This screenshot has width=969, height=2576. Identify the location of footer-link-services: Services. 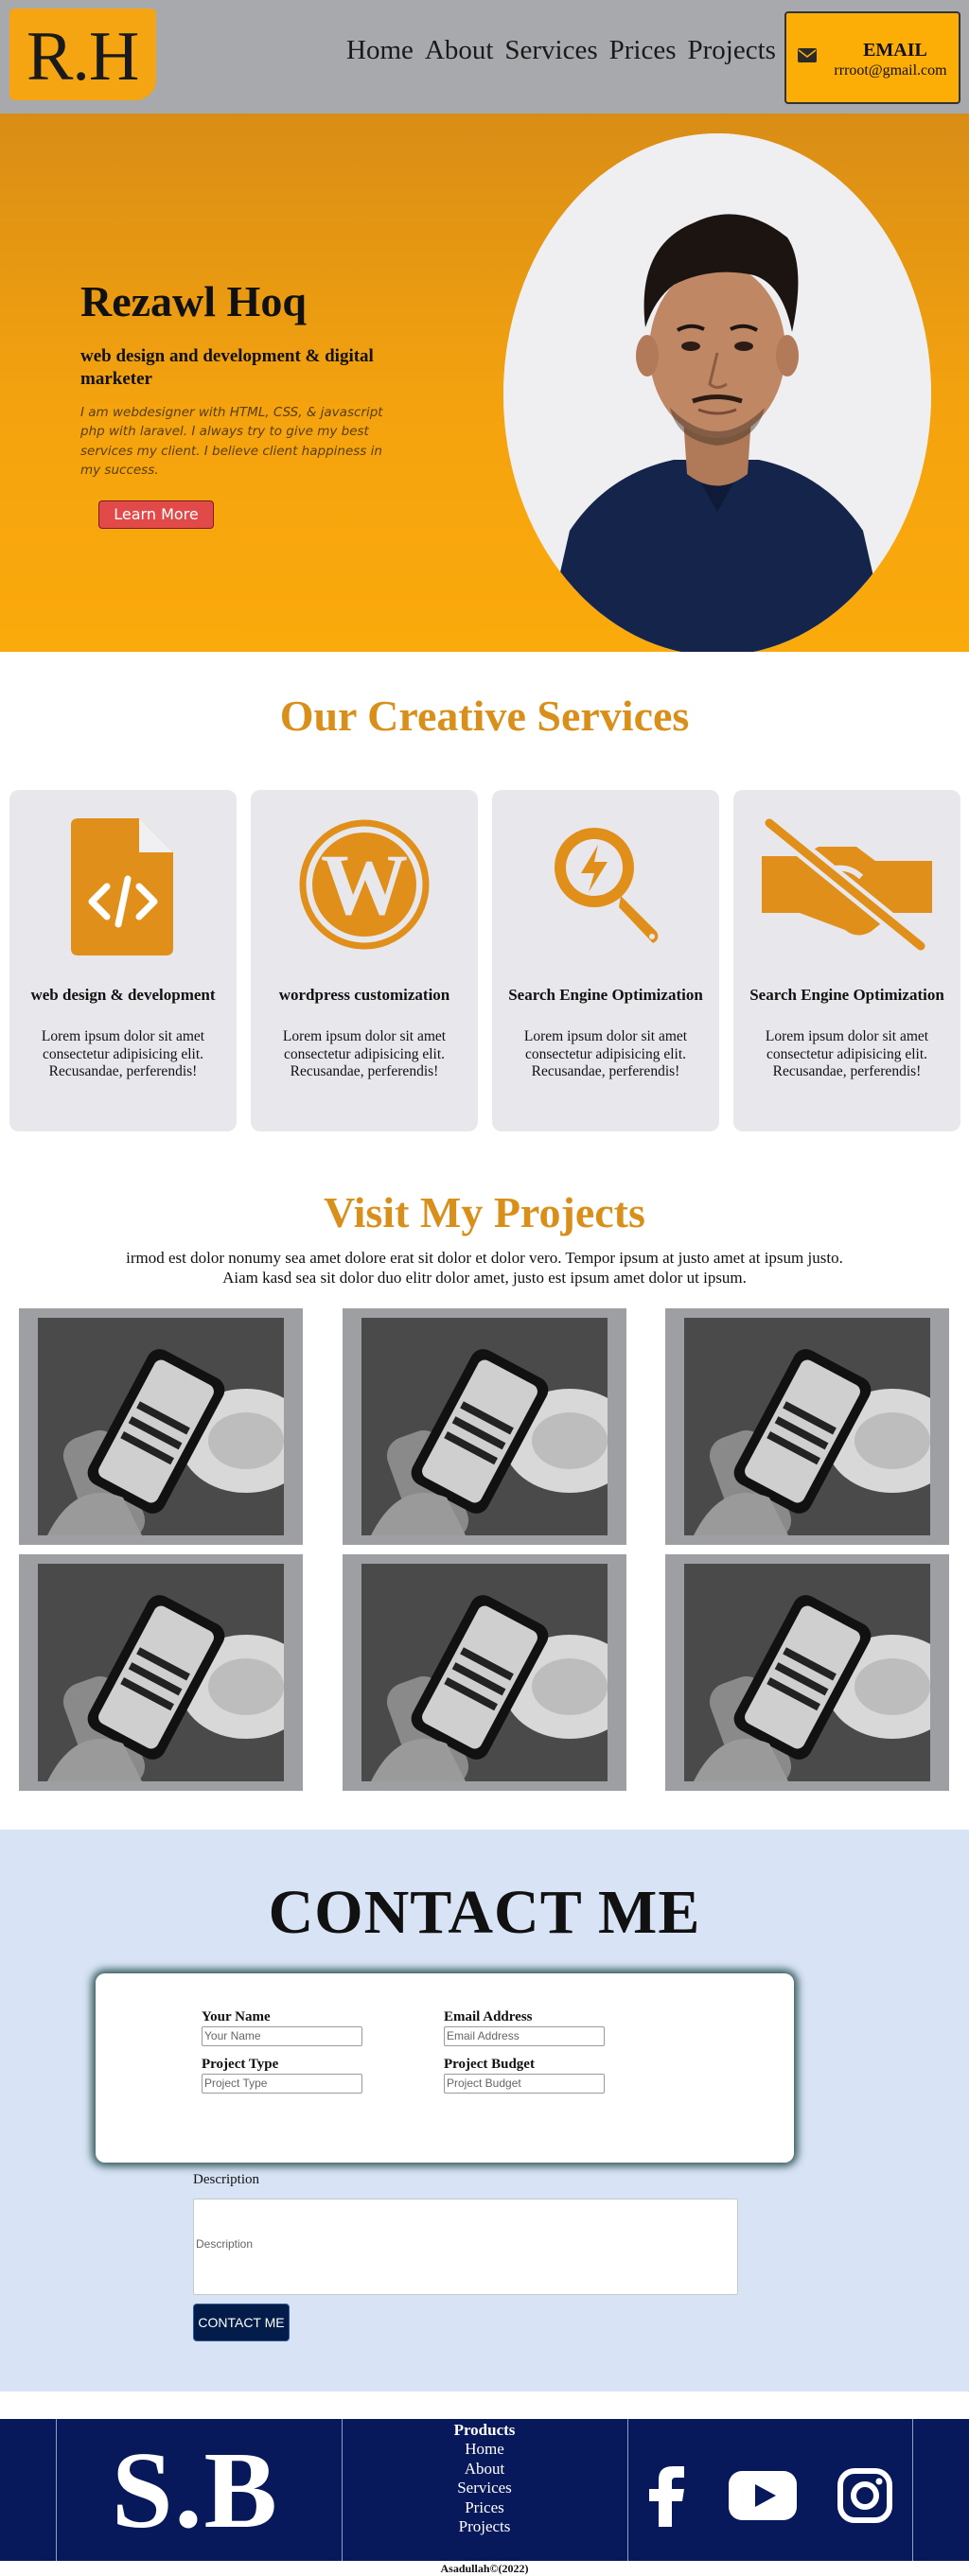
(484, 2488).